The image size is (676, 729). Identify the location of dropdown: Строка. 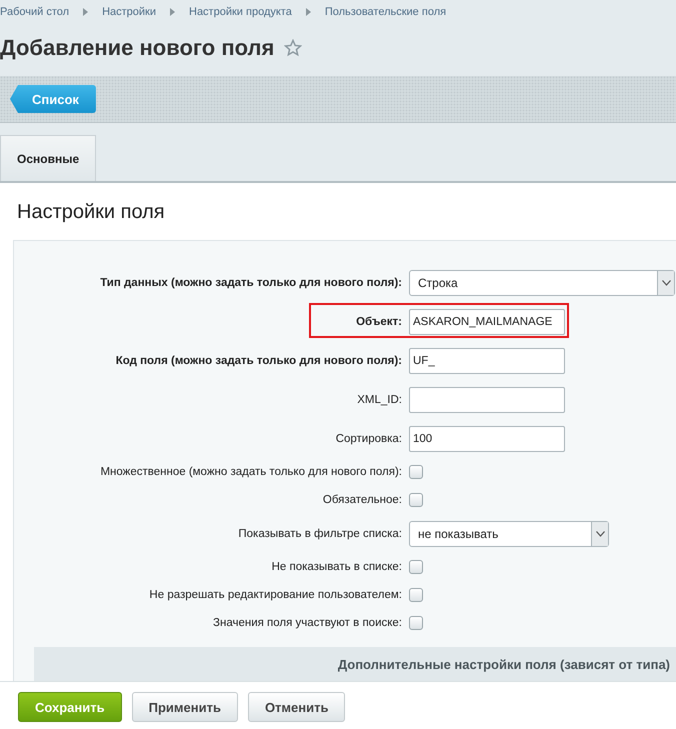
(542, 283).